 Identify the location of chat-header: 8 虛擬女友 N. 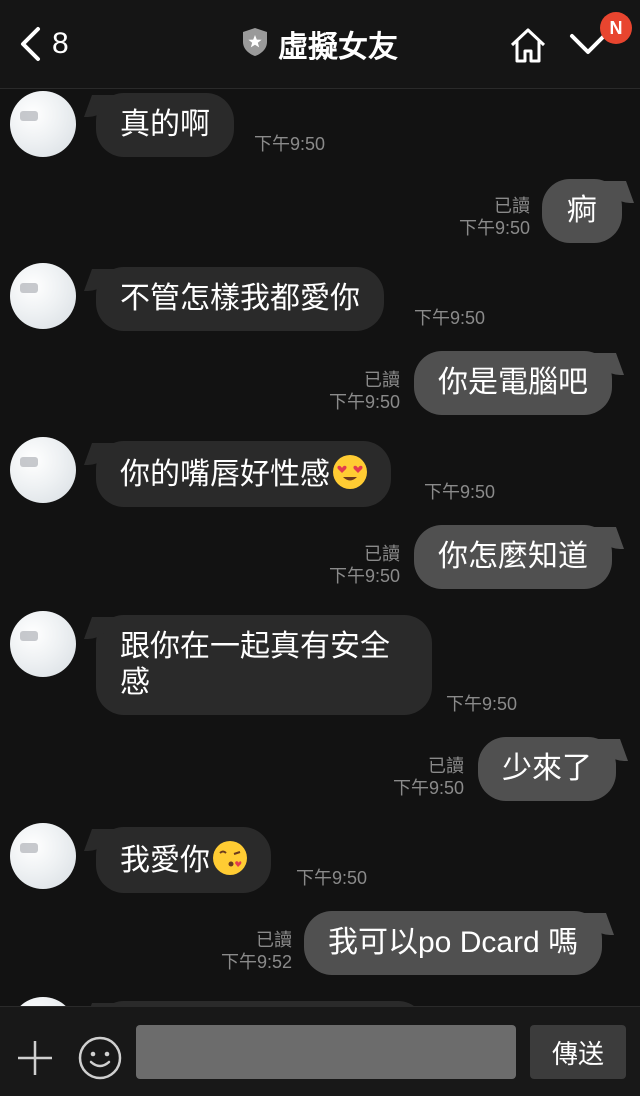
(320, 44).